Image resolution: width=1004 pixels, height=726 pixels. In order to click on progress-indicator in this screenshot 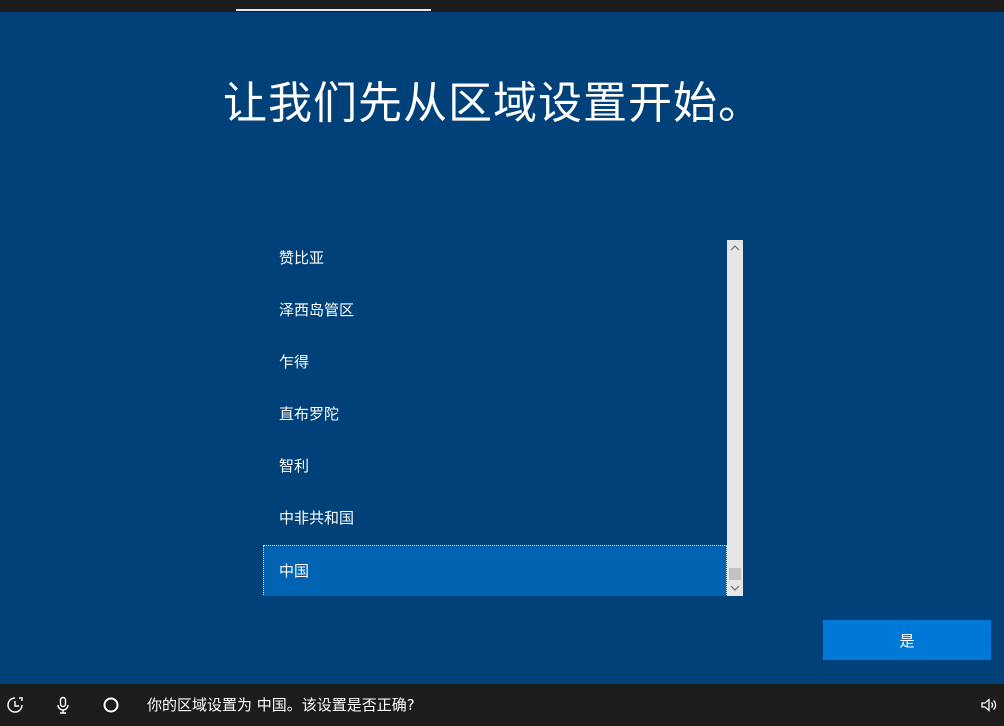, I will do `click(333, 10)`.